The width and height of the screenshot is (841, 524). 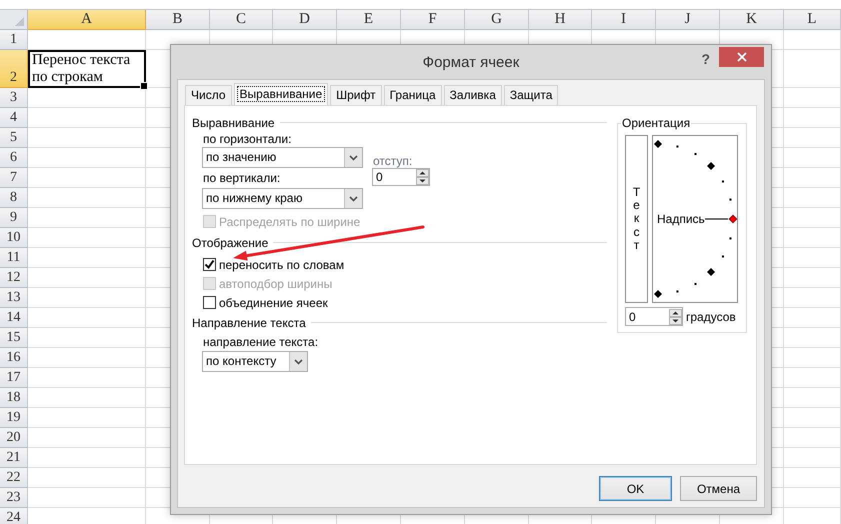 I want to click on dialog-button: Отмена, so click(x=718, y=488).